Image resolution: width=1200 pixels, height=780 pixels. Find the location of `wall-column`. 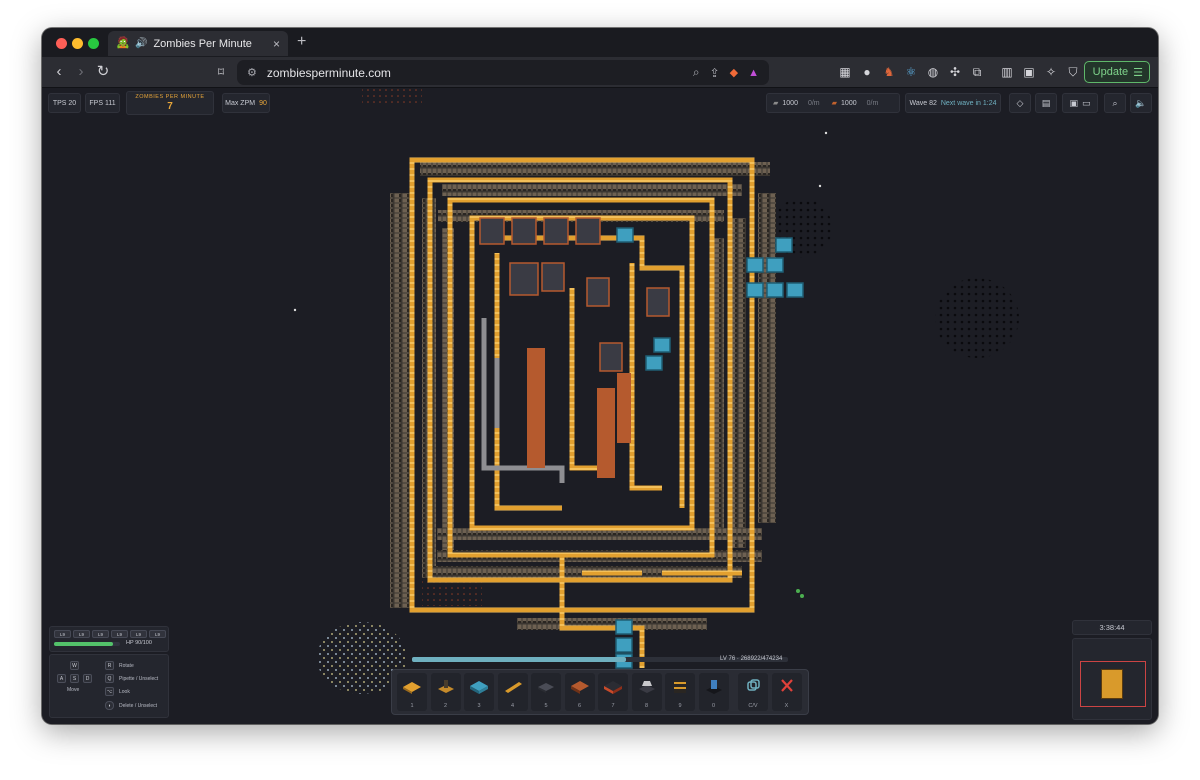

wall-column is located at coordinates (739, 383).